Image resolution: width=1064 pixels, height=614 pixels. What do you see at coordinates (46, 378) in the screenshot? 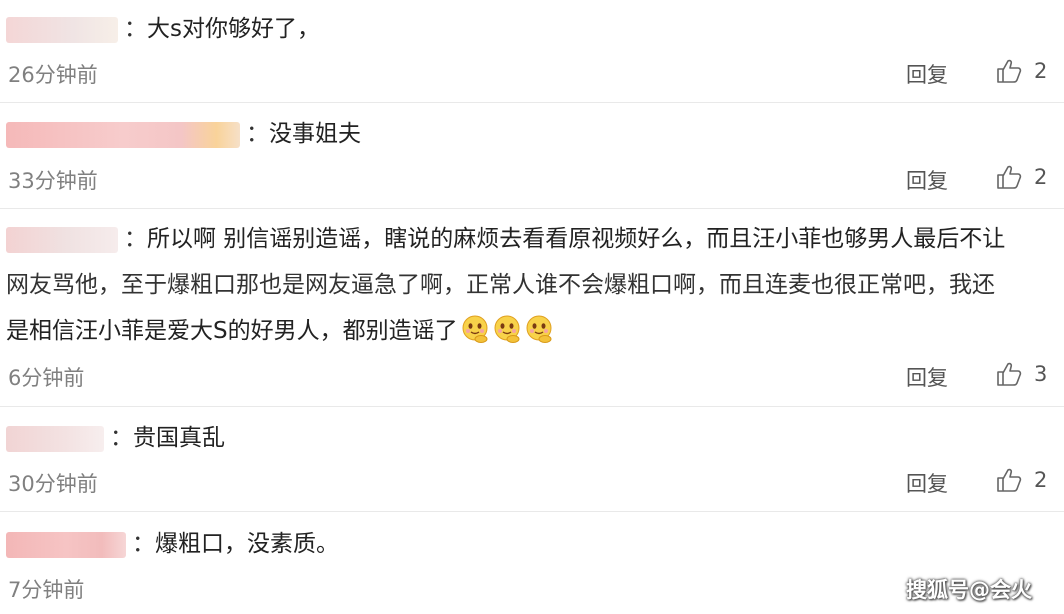
I see `comment-time: 6分钟前` at bounding box center [46, 378].